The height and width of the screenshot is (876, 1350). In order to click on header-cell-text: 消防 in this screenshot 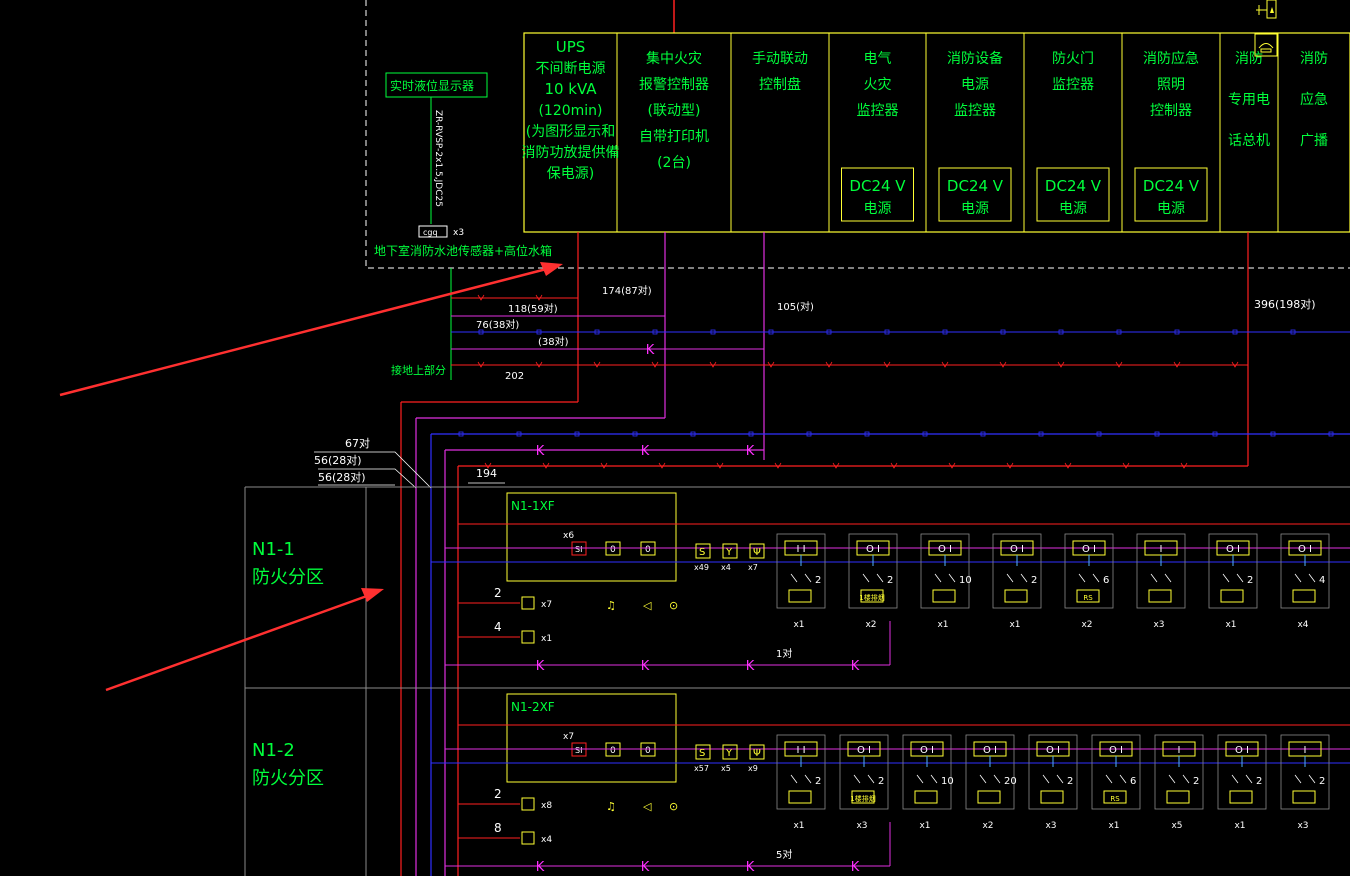, I will do `click(1314, 59)`.